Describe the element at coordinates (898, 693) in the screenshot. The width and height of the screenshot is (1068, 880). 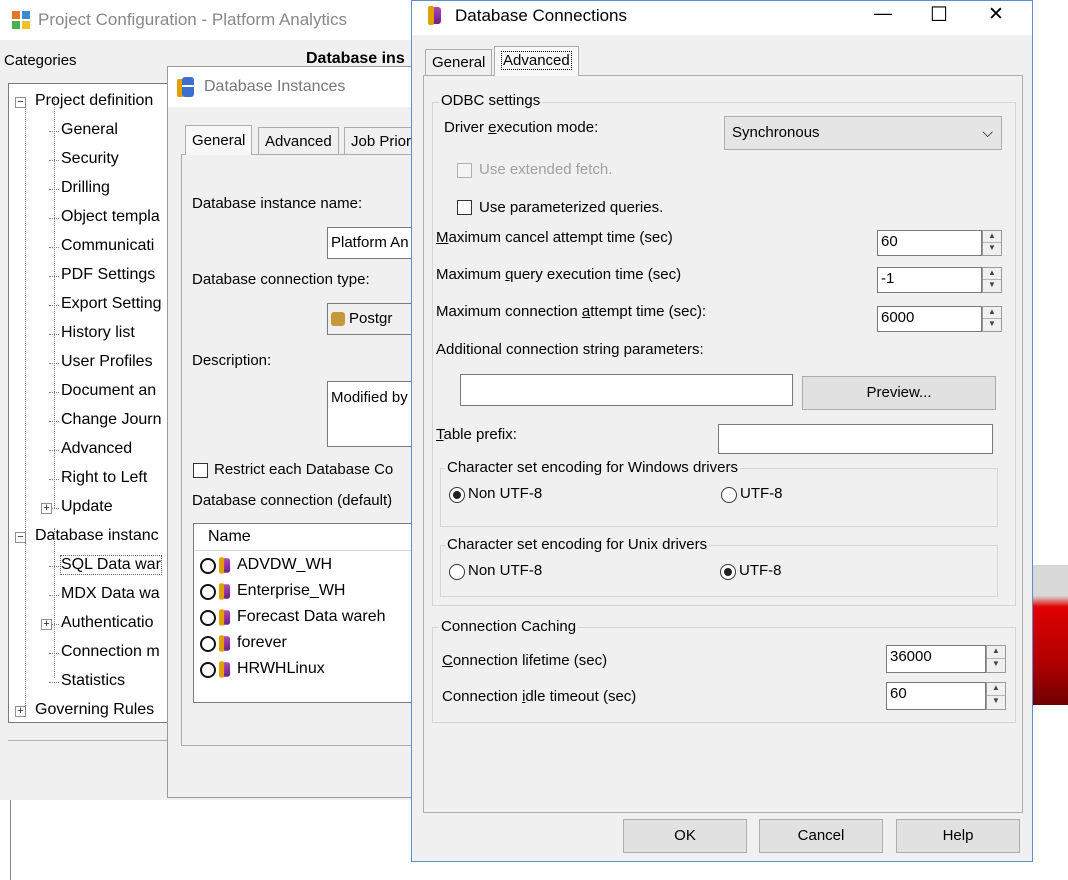
I see `idle-timeout-value: 60` at that location.